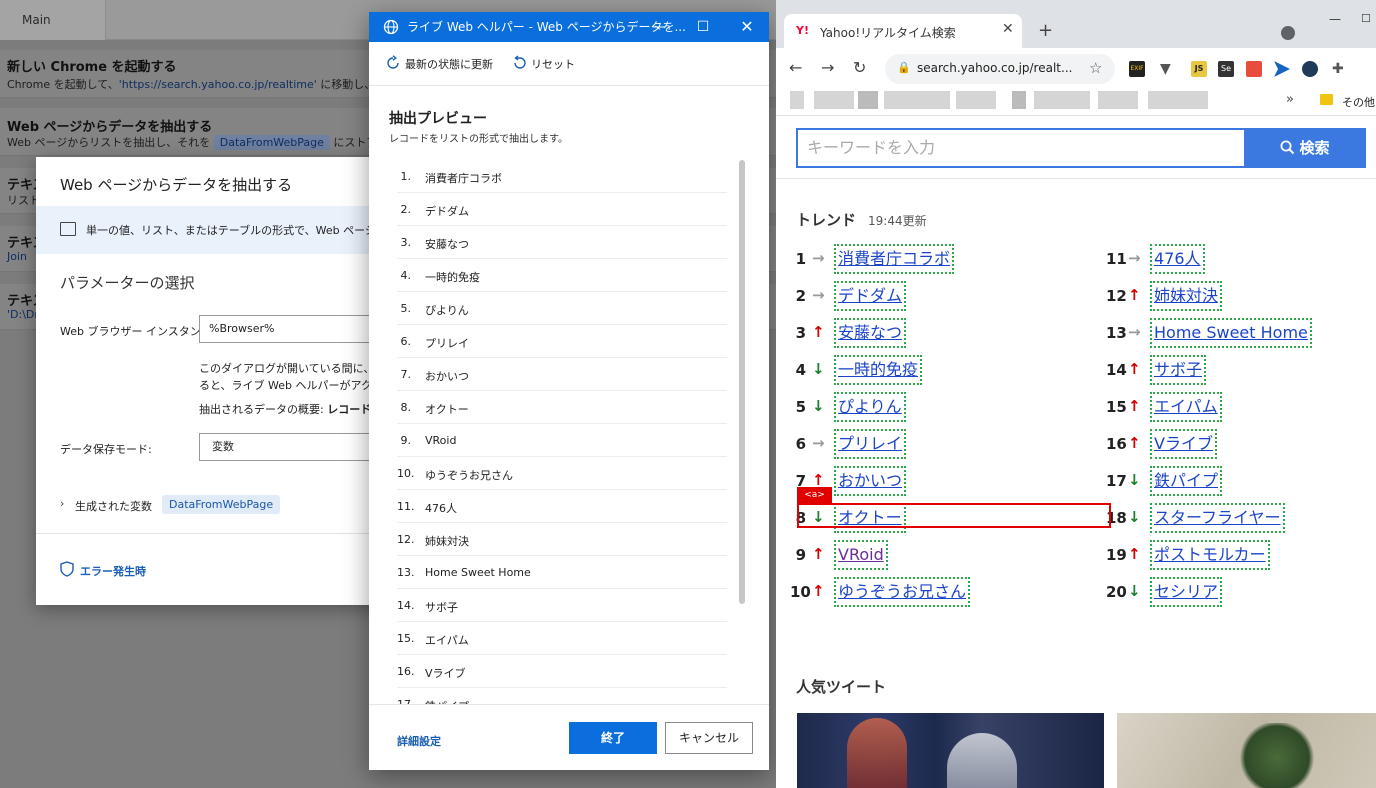 Image resolution: width=1376 pixels, height=788 pixels. Describe the element at coordinates (903, 31) in the screenshot. I see `browser-tab: Y! Yahoo!リアルタイム検索 ✕` at that location.